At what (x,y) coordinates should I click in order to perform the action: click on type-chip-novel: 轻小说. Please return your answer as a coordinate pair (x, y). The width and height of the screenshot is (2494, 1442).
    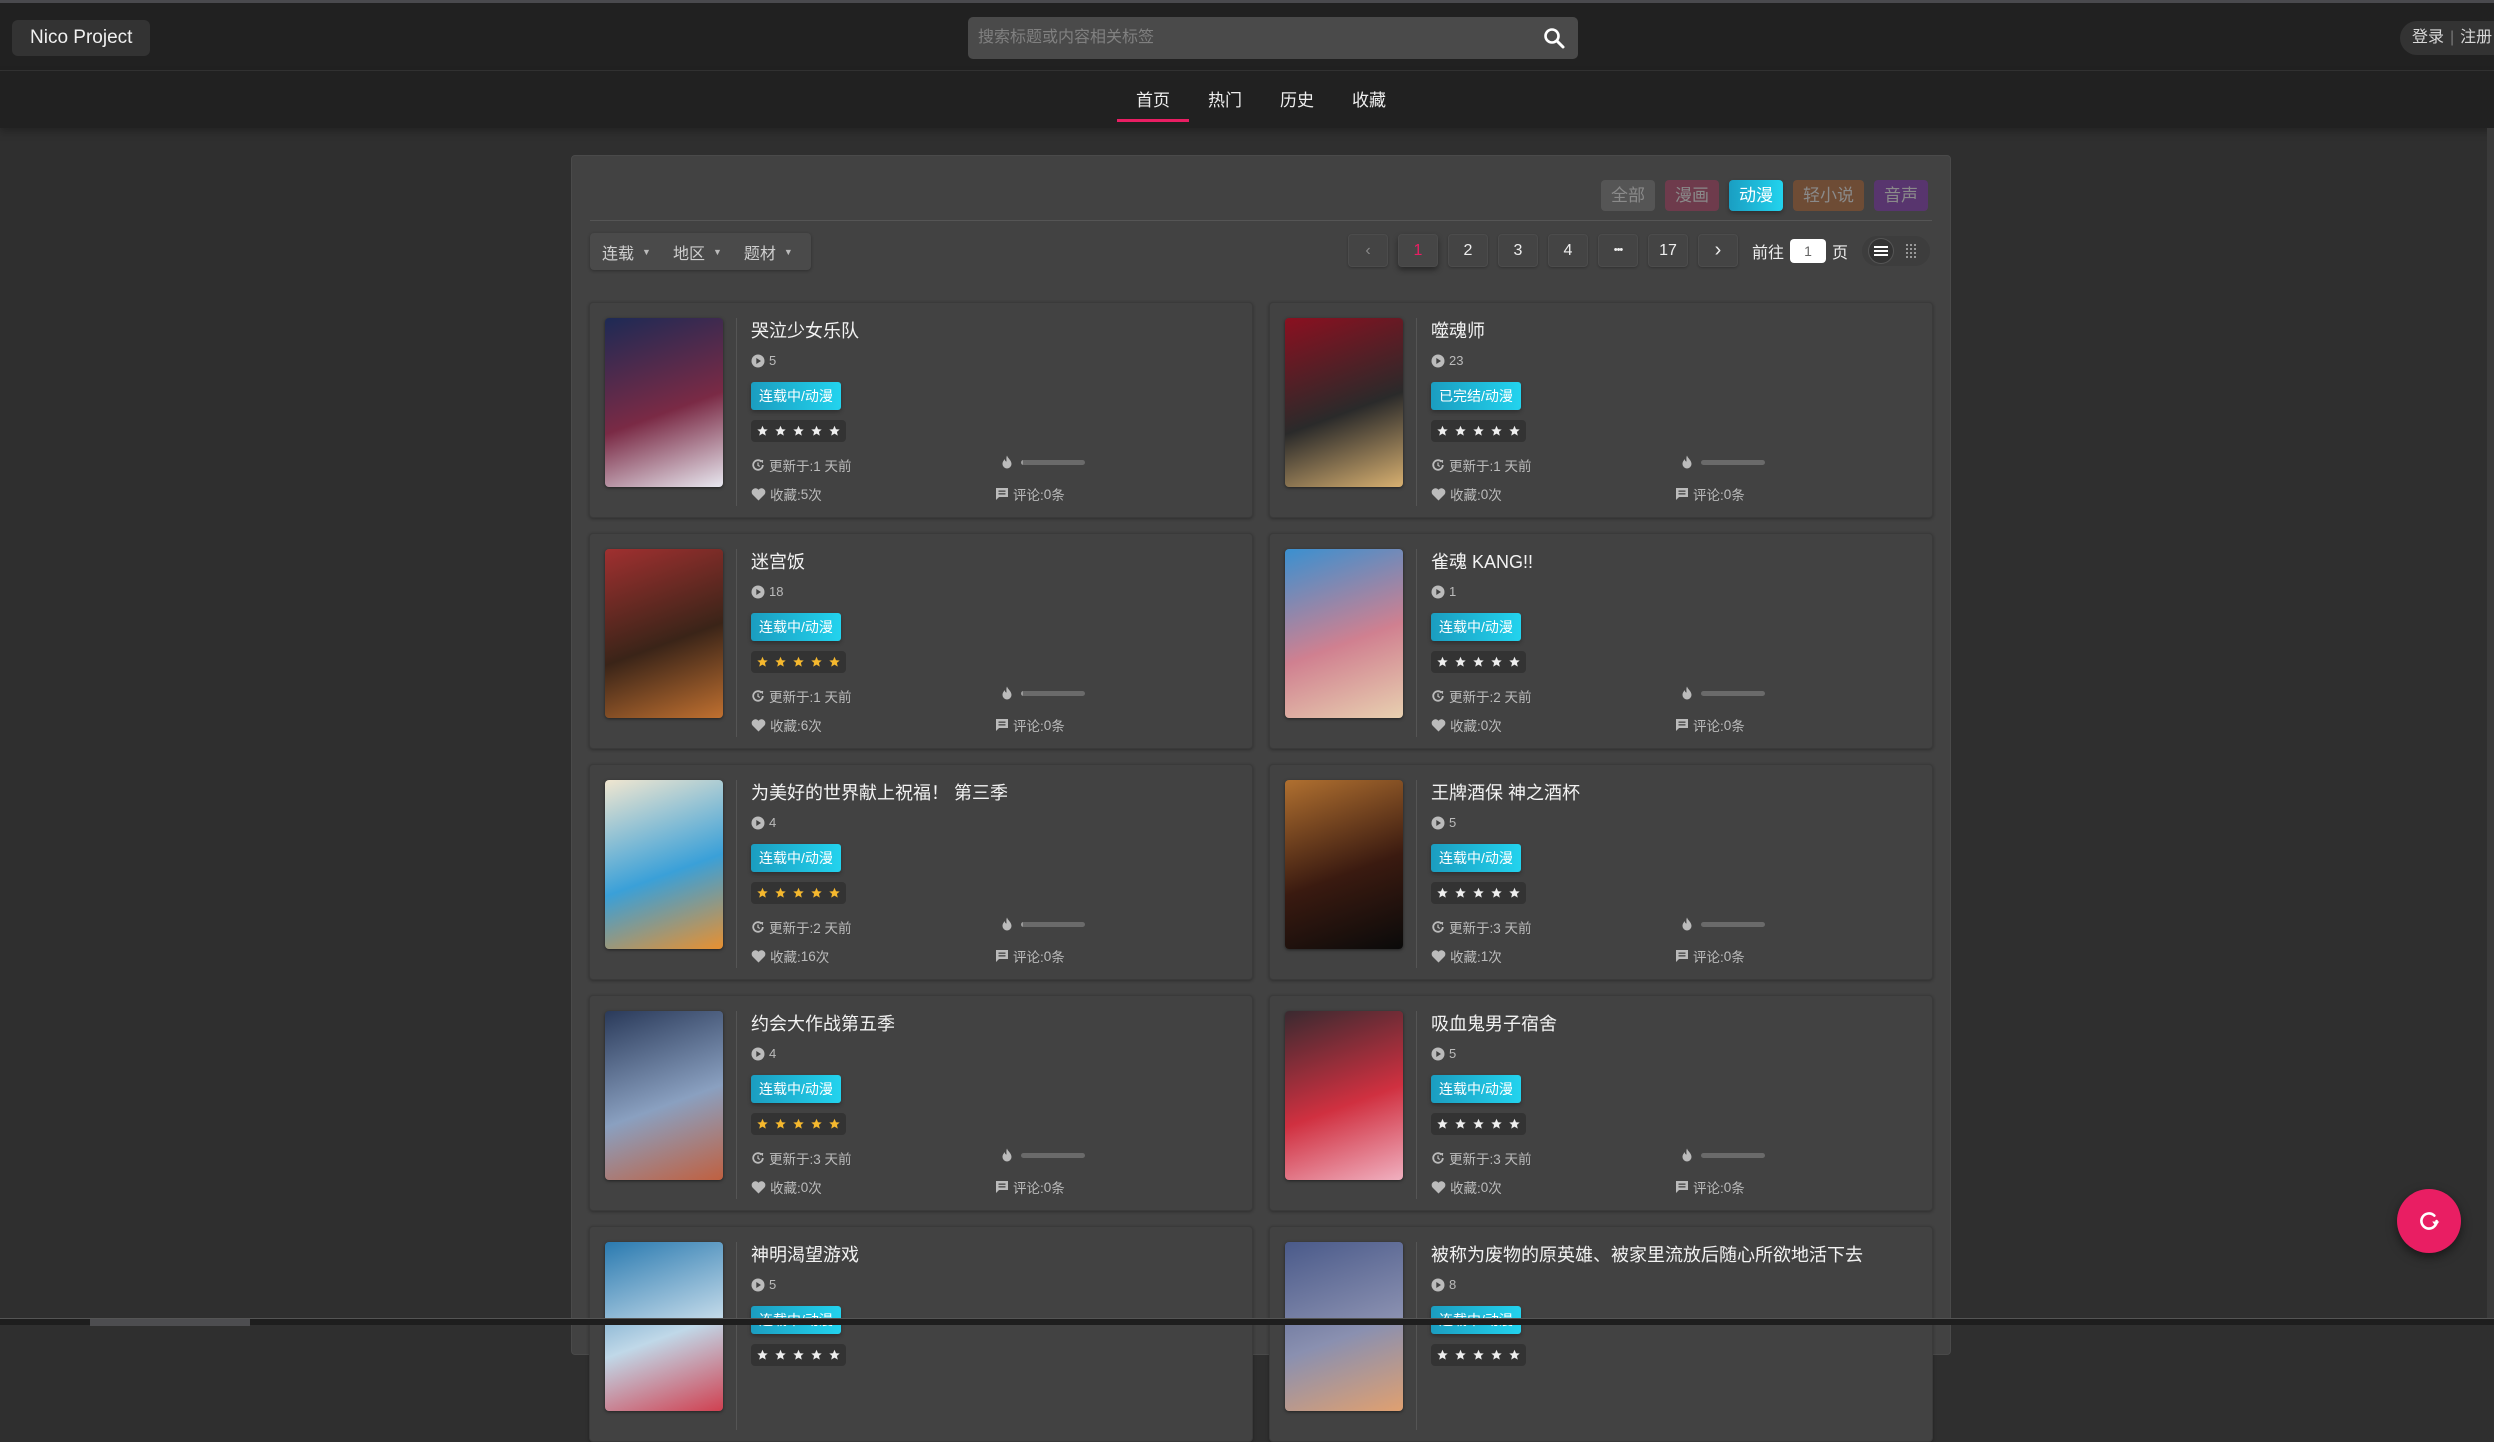
    Looking at the image, I should click on (1828, 195).